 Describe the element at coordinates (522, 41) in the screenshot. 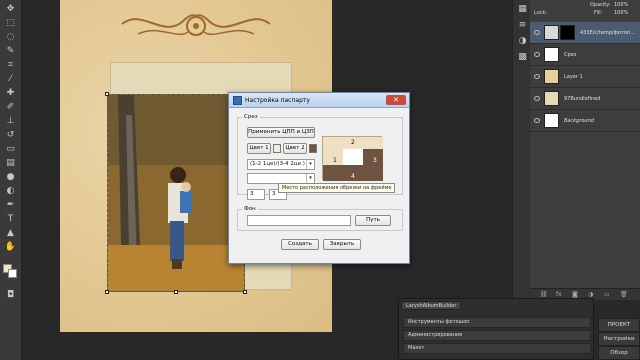

I see `adjustments-panel-icon: ◑` at that location.